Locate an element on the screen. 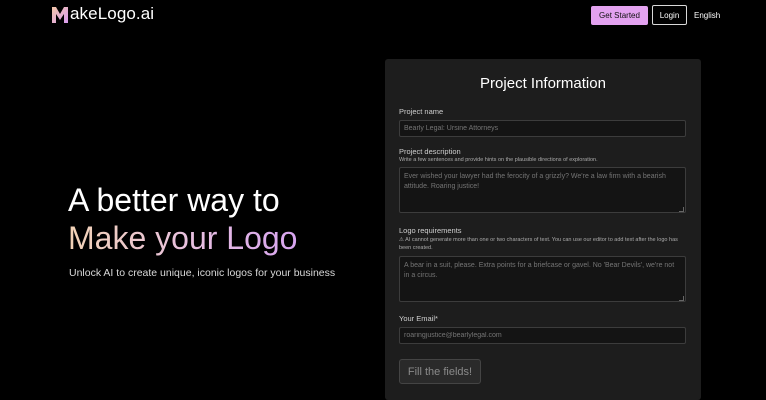 Image resolution: width=766 pixels, height=400 pixels. submit-button: Fill the fields! is located at coordinates (440, 371).